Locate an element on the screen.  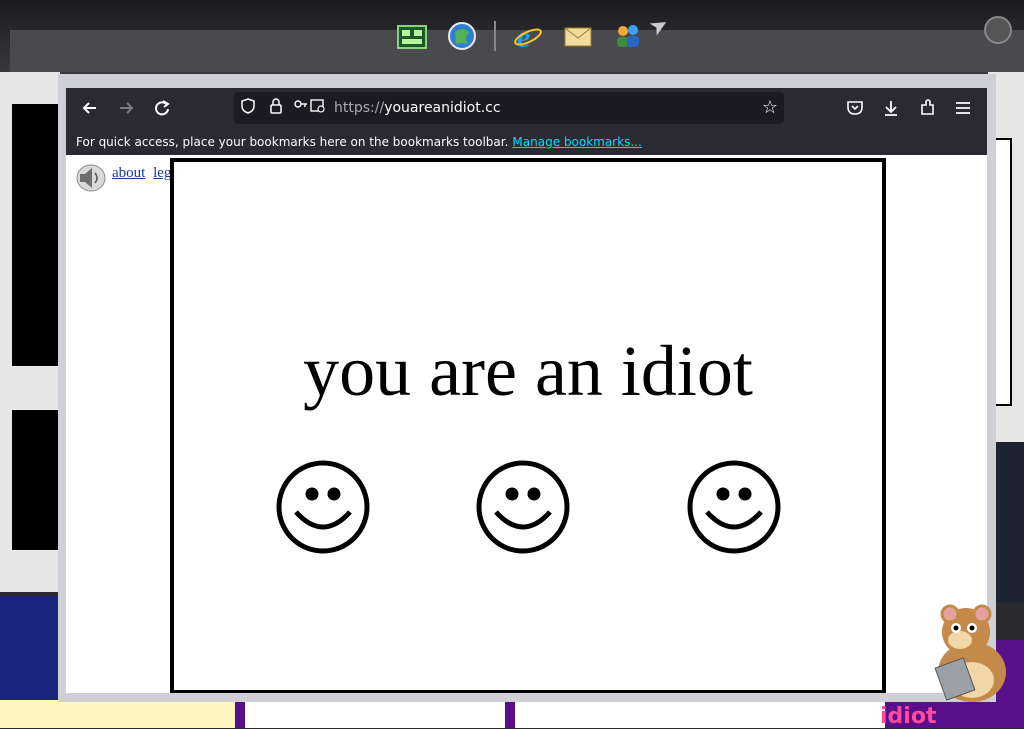
users-icon is located at coordinates (628, 36).